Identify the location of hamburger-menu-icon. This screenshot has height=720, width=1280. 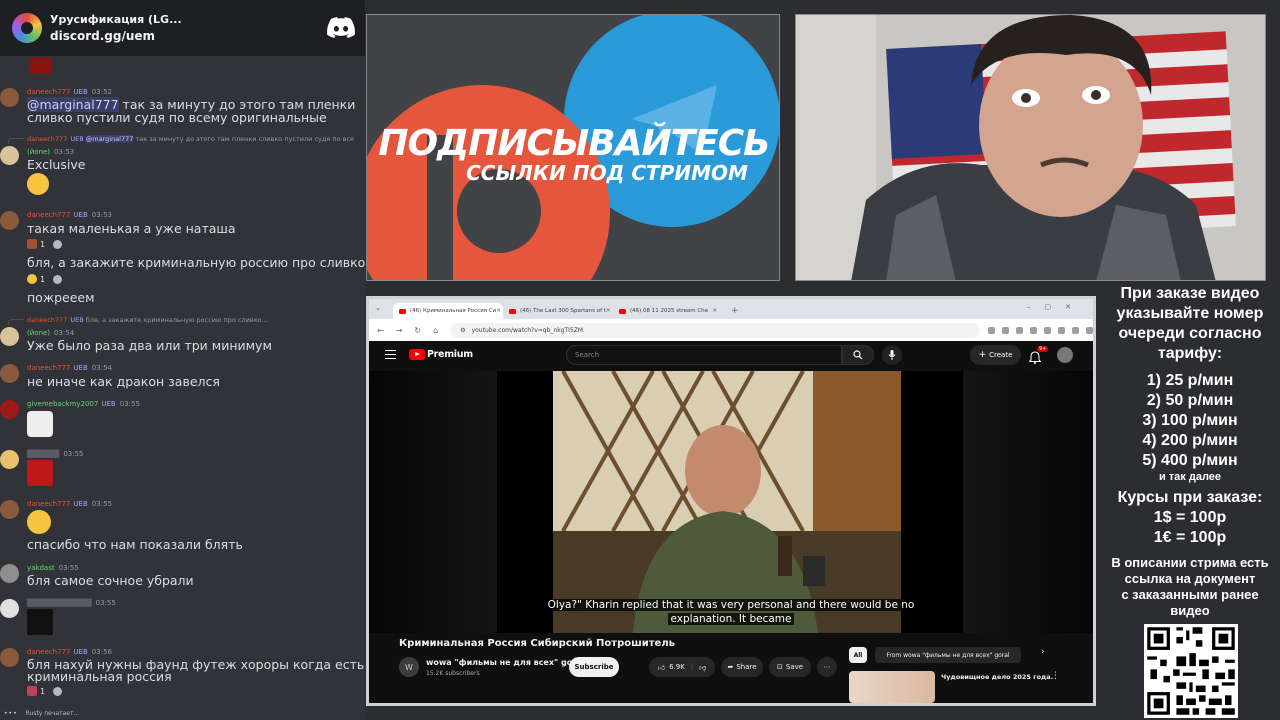
(390, 354).